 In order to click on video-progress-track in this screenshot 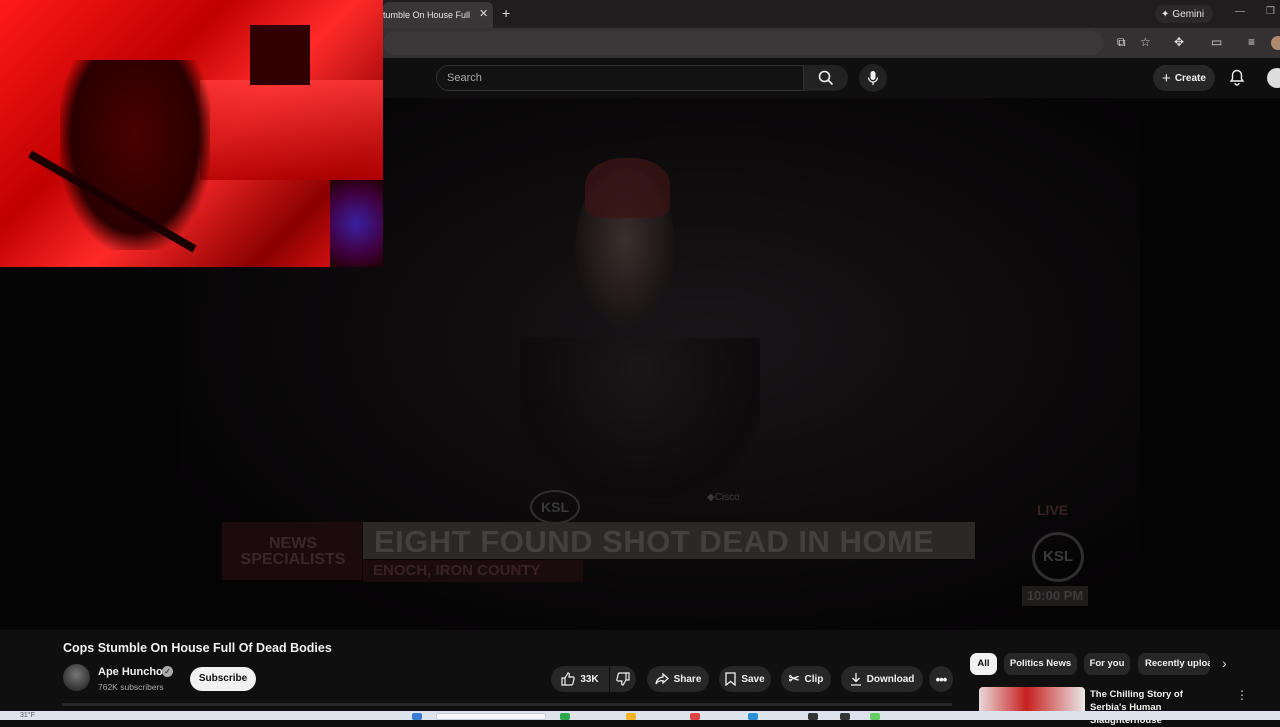, I will do `click(507, 704)`.